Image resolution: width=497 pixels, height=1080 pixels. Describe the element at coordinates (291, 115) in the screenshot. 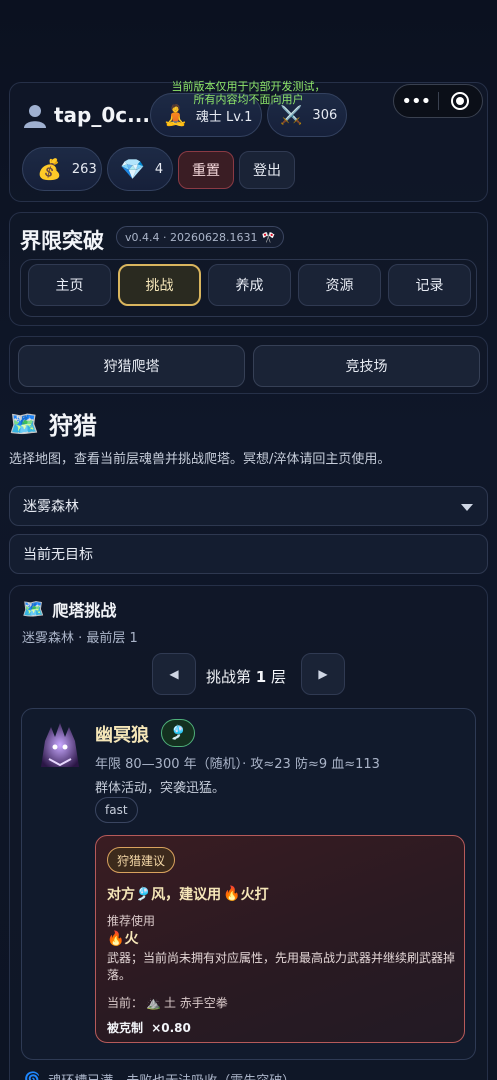

I see `crossed-swords-icon: ⚔️` at that location.